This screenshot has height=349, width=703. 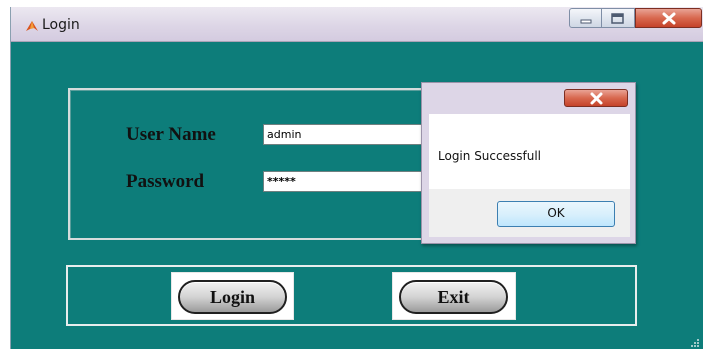 I want to click on exit-button-frame: Exit, so click(x=454, y=296).